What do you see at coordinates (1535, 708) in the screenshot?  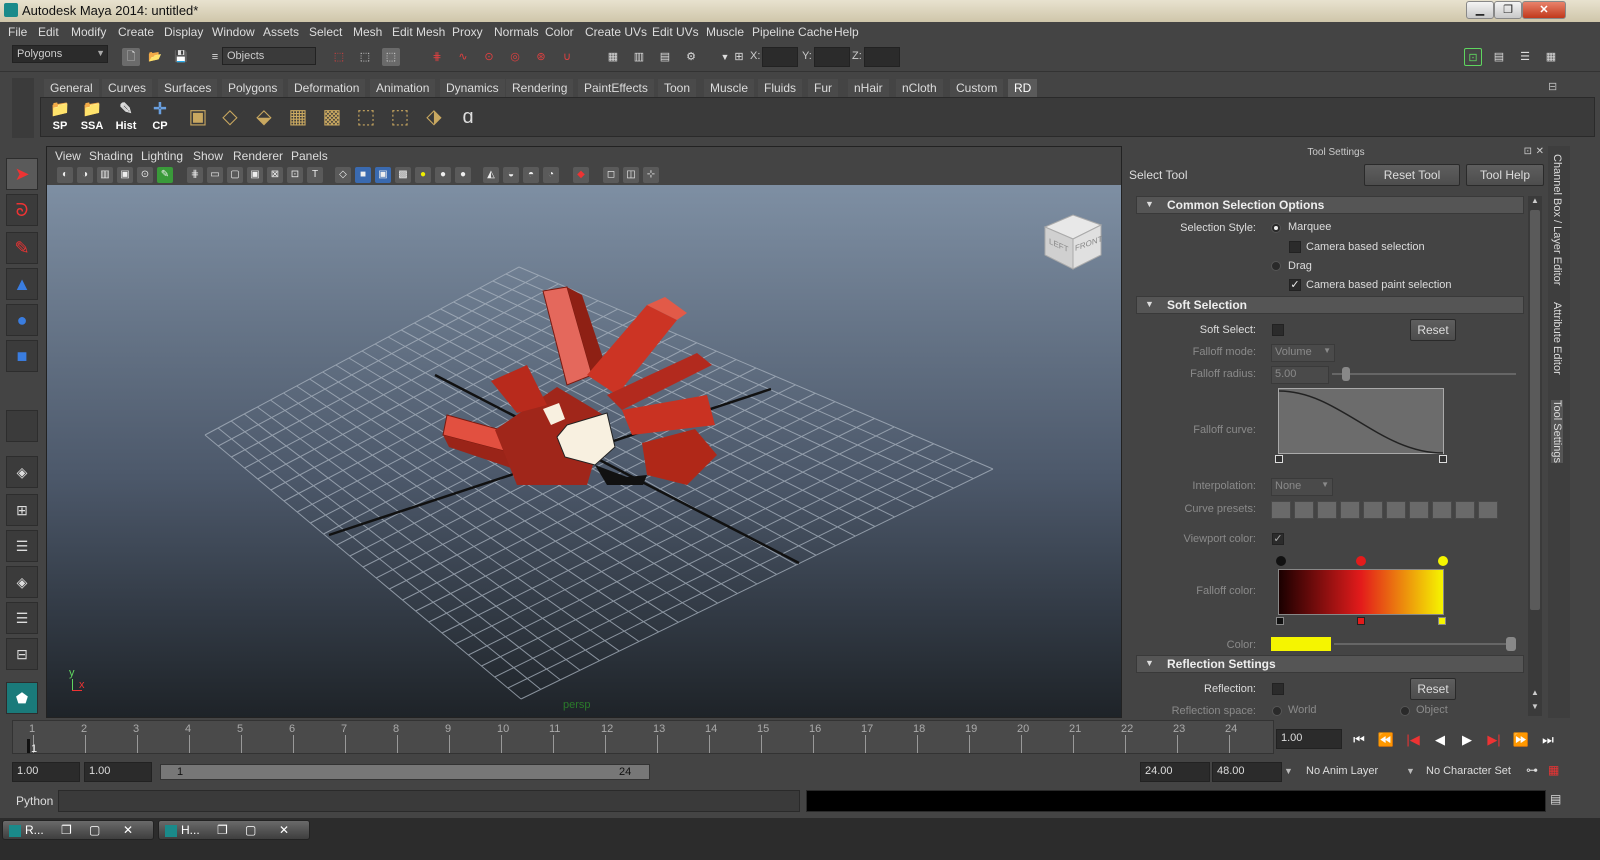 I see `scroll-down-icon: ▼` at bounding box center [1535, 708].